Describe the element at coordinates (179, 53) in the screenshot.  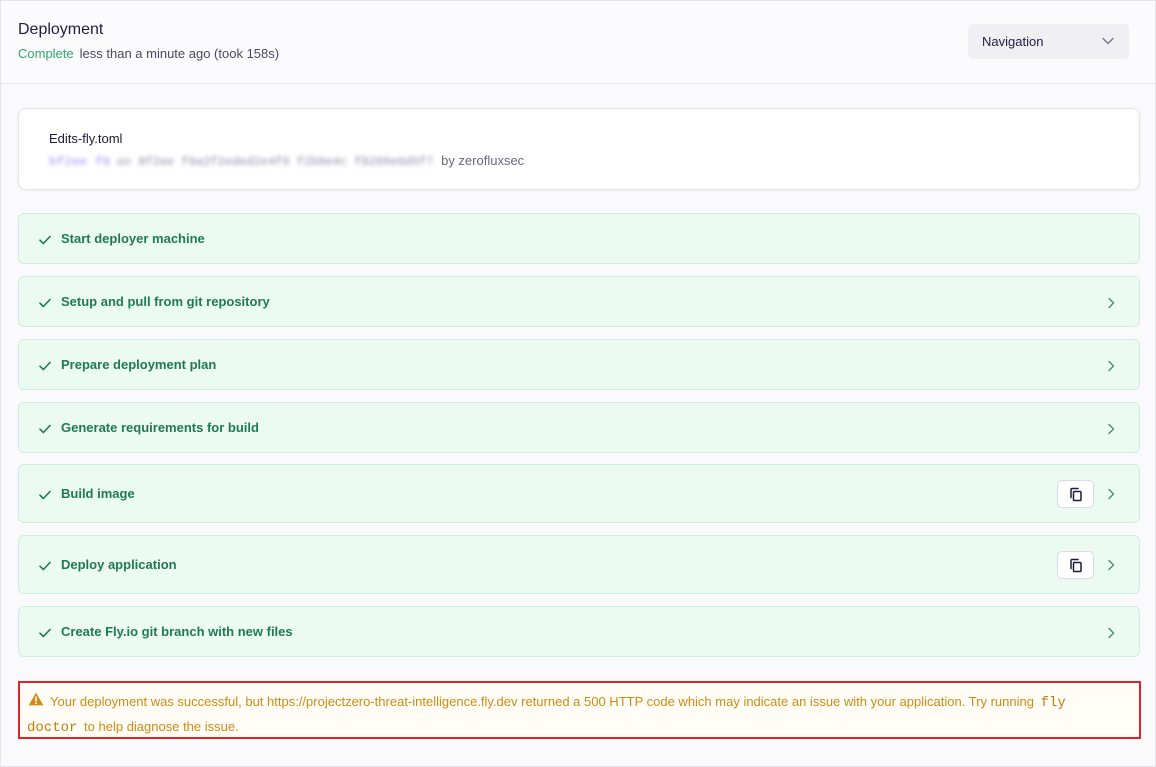
I see `status-detail: less than a minute ago (took 158s)` at that location.